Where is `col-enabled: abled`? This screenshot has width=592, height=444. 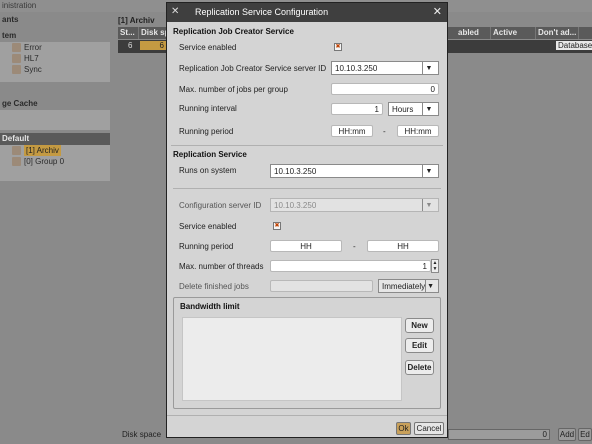 col-enabled: abled is located at coordinates (473, 33).